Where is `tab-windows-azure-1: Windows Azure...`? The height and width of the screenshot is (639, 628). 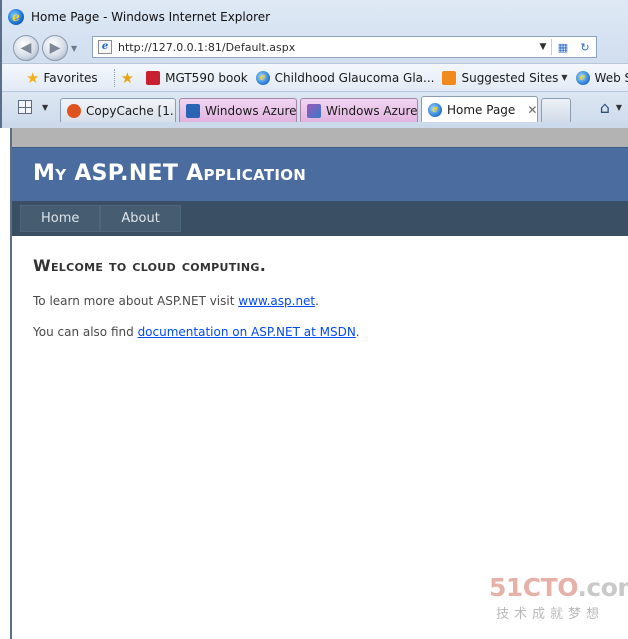
tab-windows-azure-1: Windows Azure... is located at coordinates (238, 110).